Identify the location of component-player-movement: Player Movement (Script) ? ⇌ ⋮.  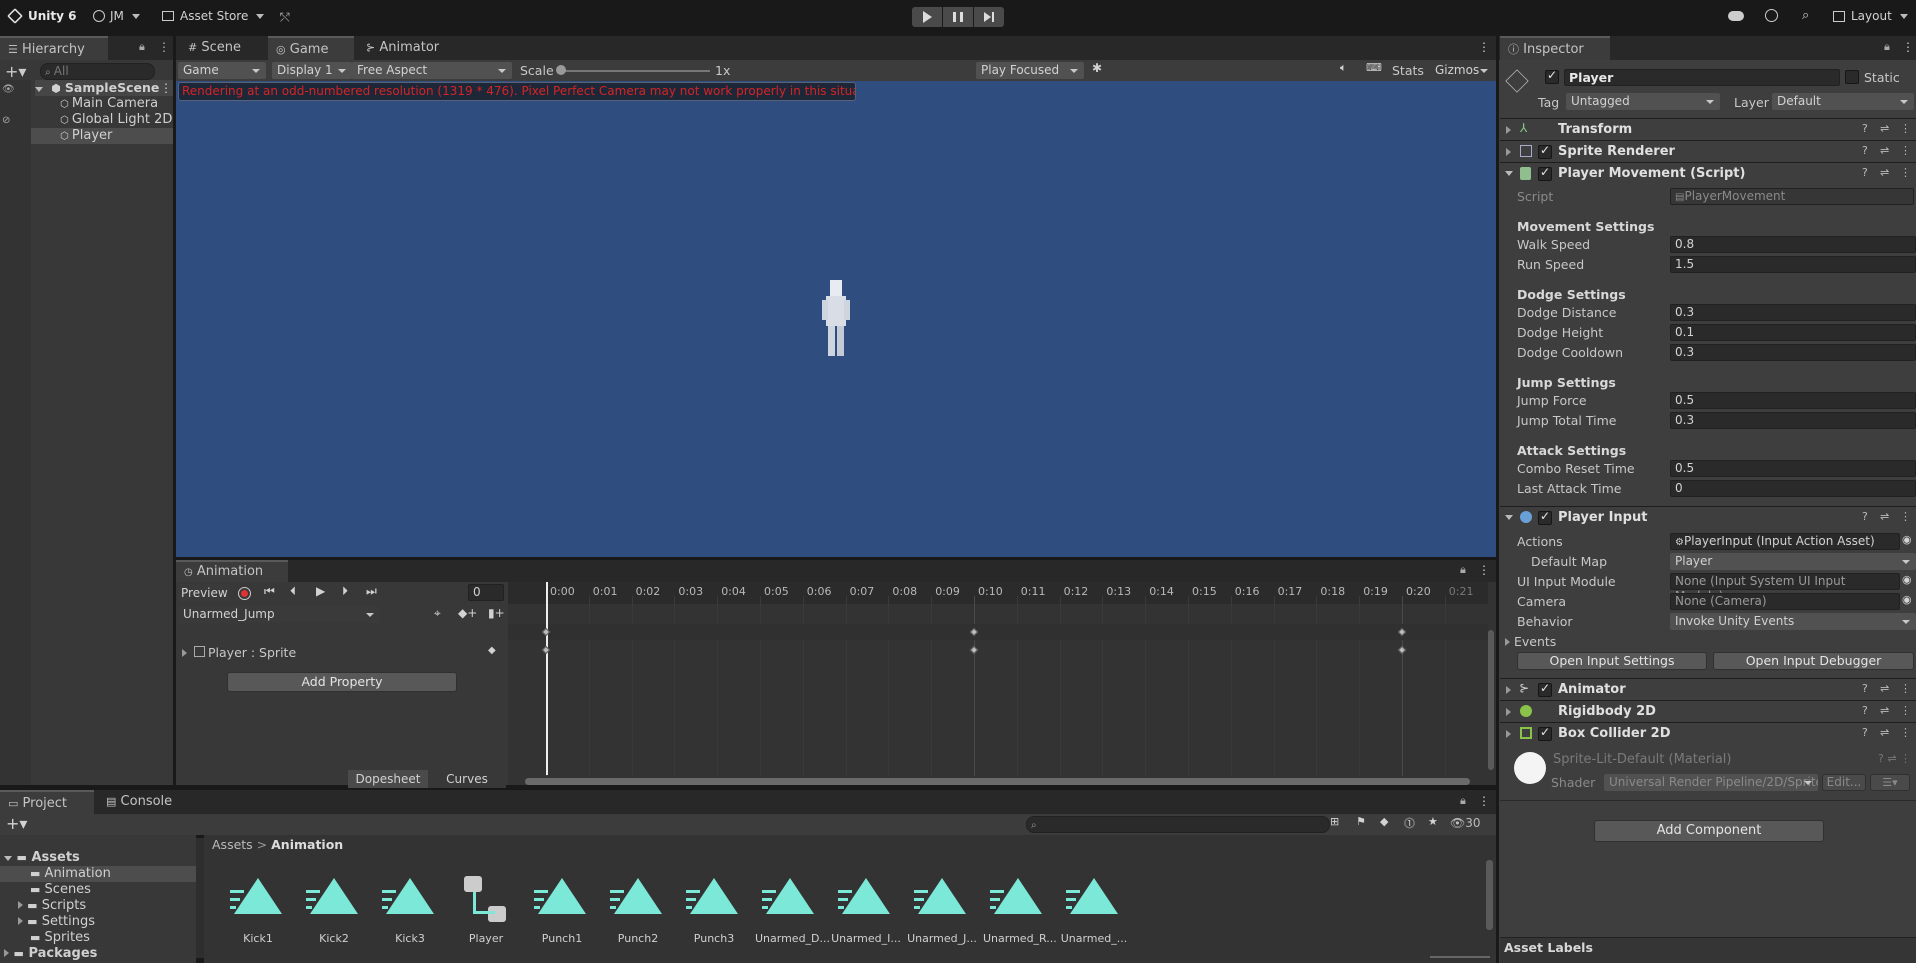
(1708, 173).